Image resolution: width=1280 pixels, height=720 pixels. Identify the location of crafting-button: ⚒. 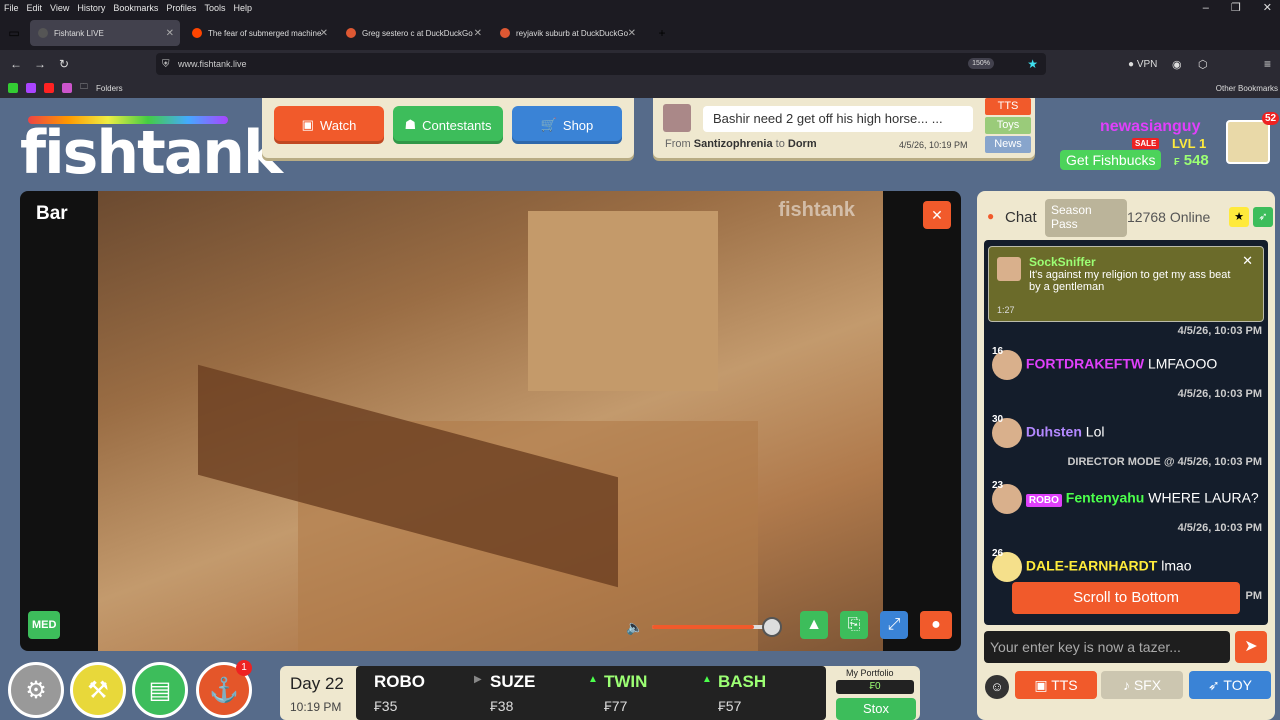
(98, 690).